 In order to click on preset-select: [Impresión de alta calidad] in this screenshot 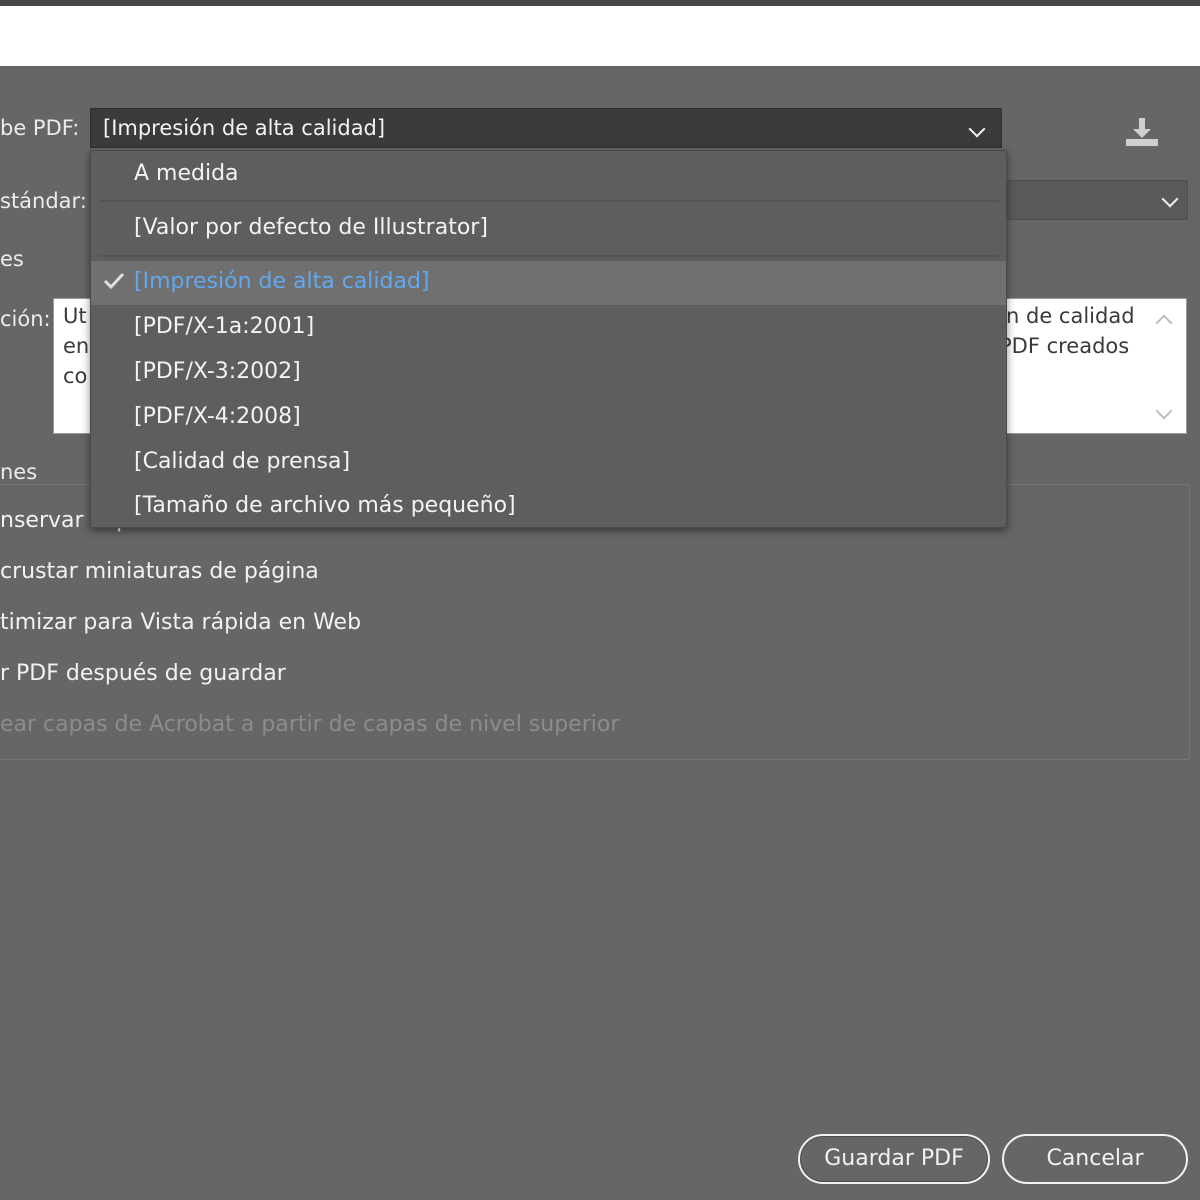, I will do `click(546, 128)`.